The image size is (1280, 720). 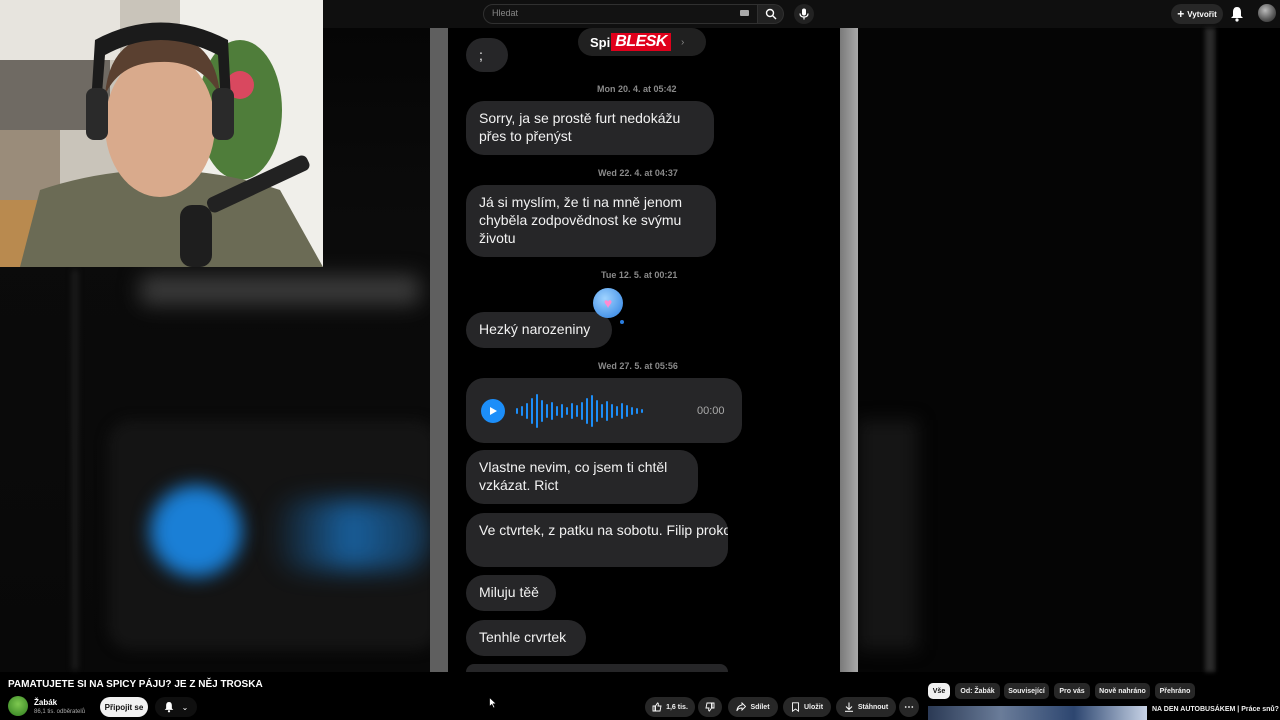 I want to click on like-count: 1,6 tis., so click(x=677, y=707).